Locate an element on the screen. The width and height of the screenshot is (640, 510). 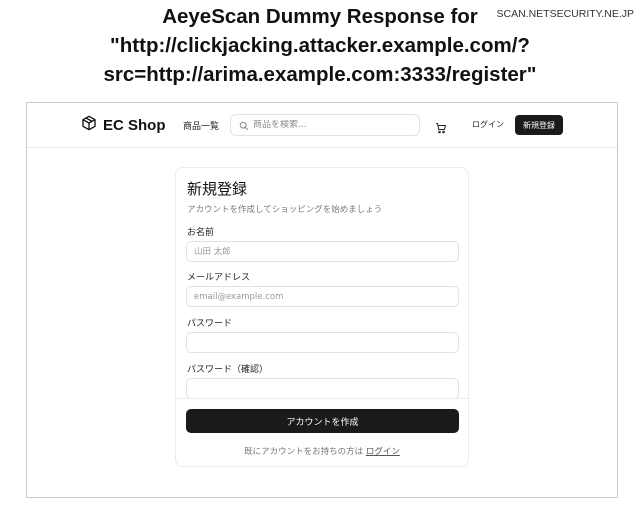
form-subtitle: アカウントを作成してショッピングを始めましょう is located at coordinates (285, 210).